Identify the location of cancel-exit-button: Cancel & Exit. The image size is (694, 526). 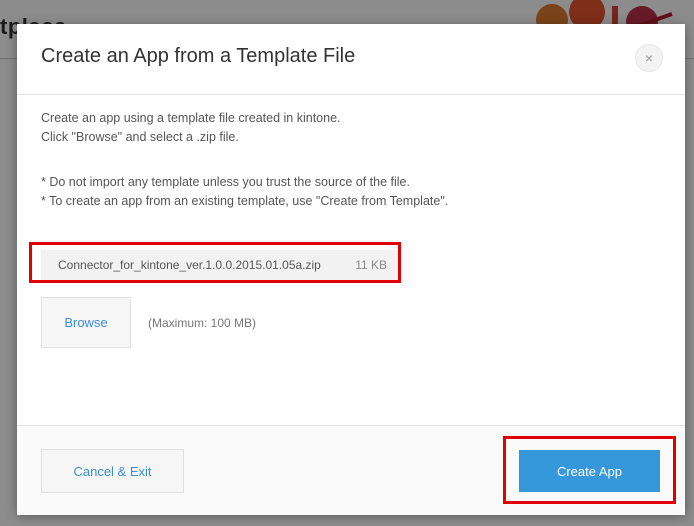
(112, 471).